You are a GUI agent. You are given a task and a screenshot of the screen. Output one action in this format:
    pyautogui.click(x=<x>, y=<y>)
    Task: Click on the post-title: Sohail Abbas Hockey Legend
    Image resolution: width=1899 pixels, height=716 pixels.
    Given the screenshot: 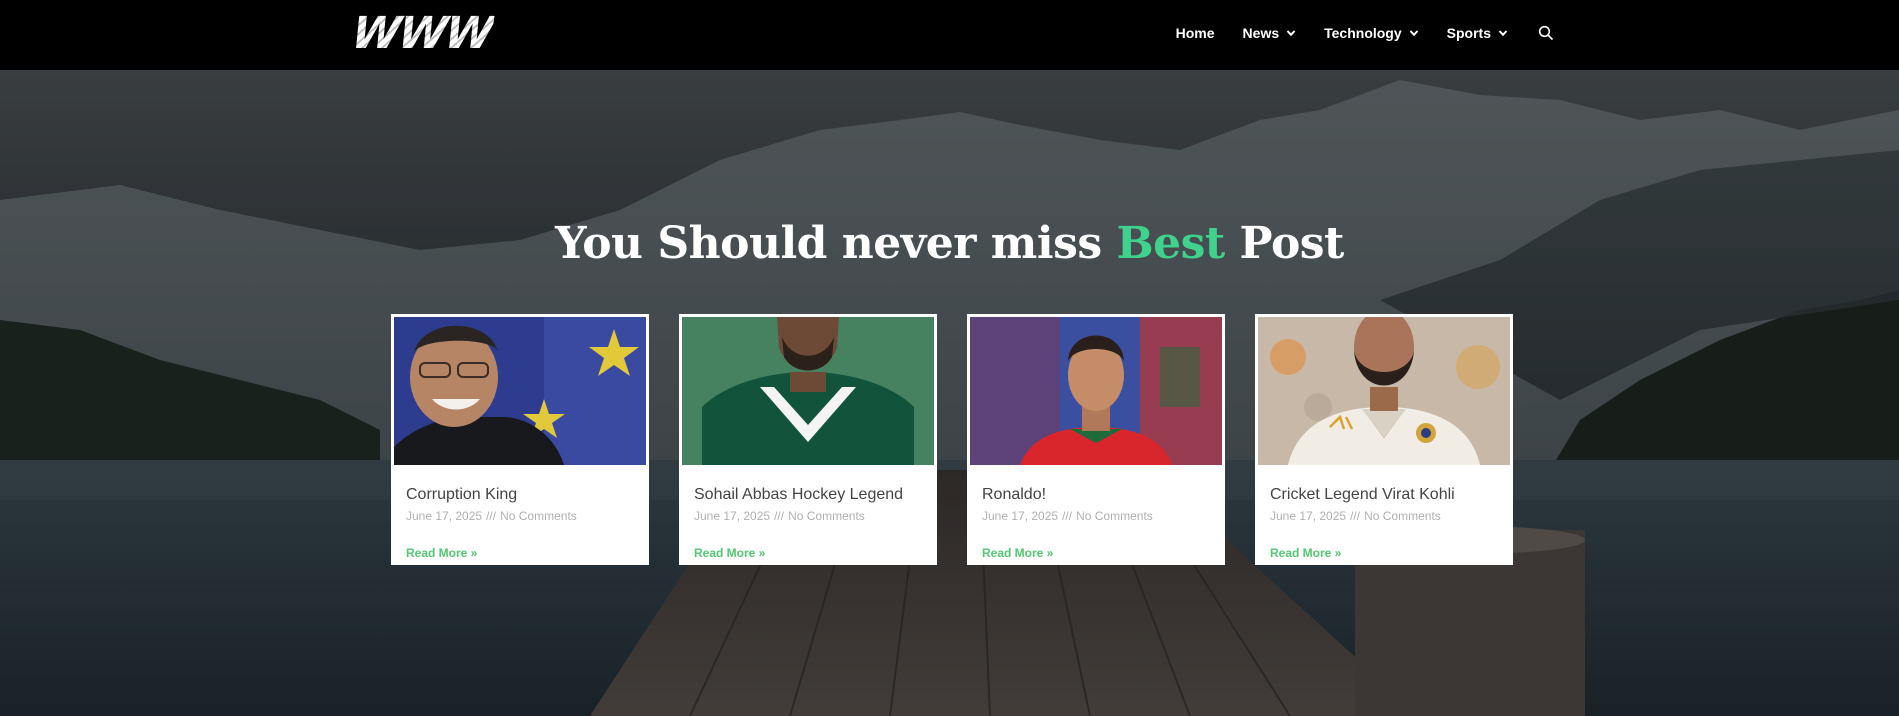 What is the action you would take?
    pyautogui.click(x=808, y=495)
    